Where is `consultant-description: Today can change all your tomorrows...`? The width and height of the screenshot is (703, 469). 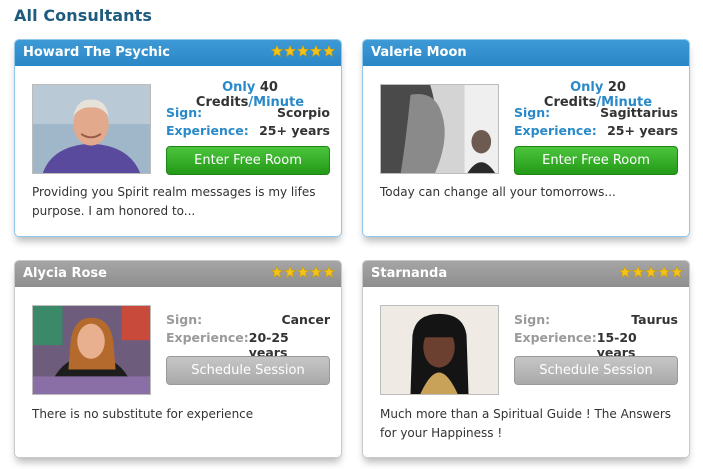 consultant-description: Today can change all your tomorrows... is located at coordinates (498, 192).